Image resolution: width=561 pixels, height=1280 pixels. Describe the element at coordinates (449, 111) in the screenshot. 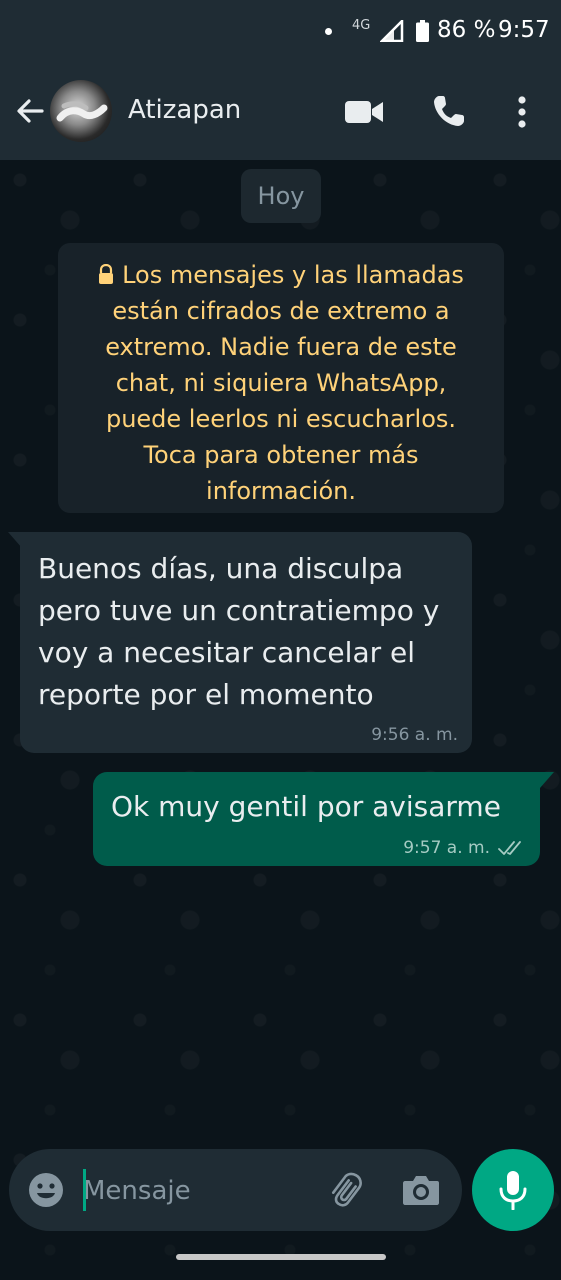

I see `voice-call-icon` at that location.